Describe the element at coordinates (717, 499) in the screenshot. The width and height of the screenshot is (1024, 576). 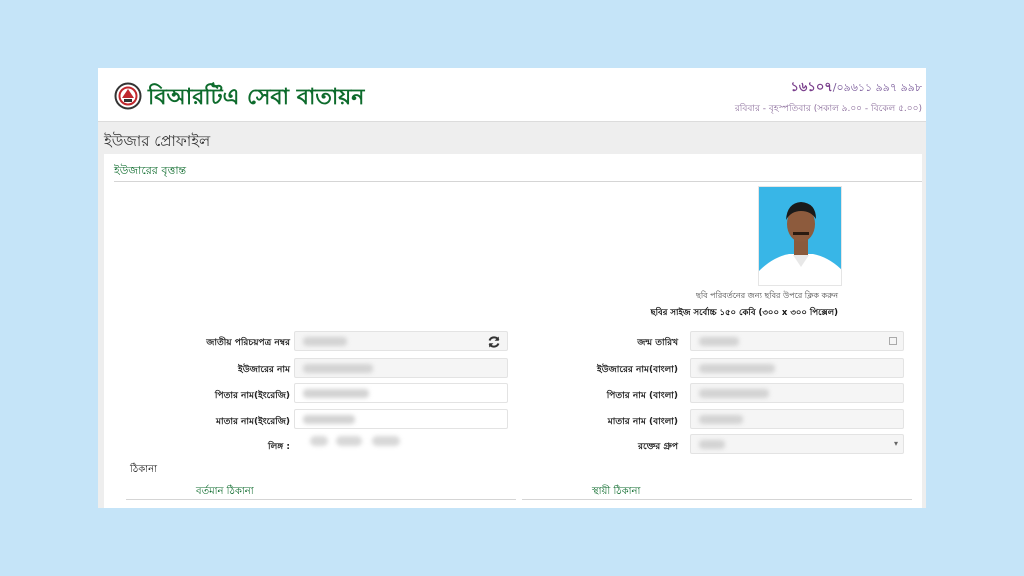
I see `permanent-address-divider` at that location.